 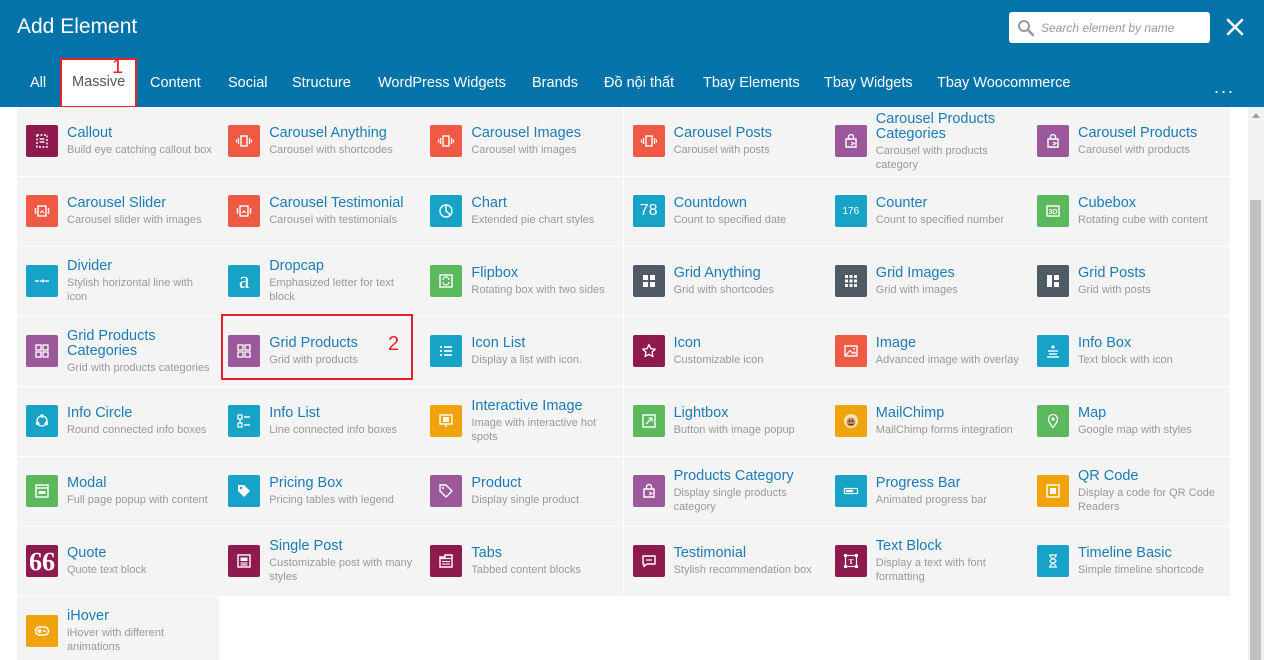 I want to click on element-card: 78 Countdown Count to specified date, so click(x=724, y=211).